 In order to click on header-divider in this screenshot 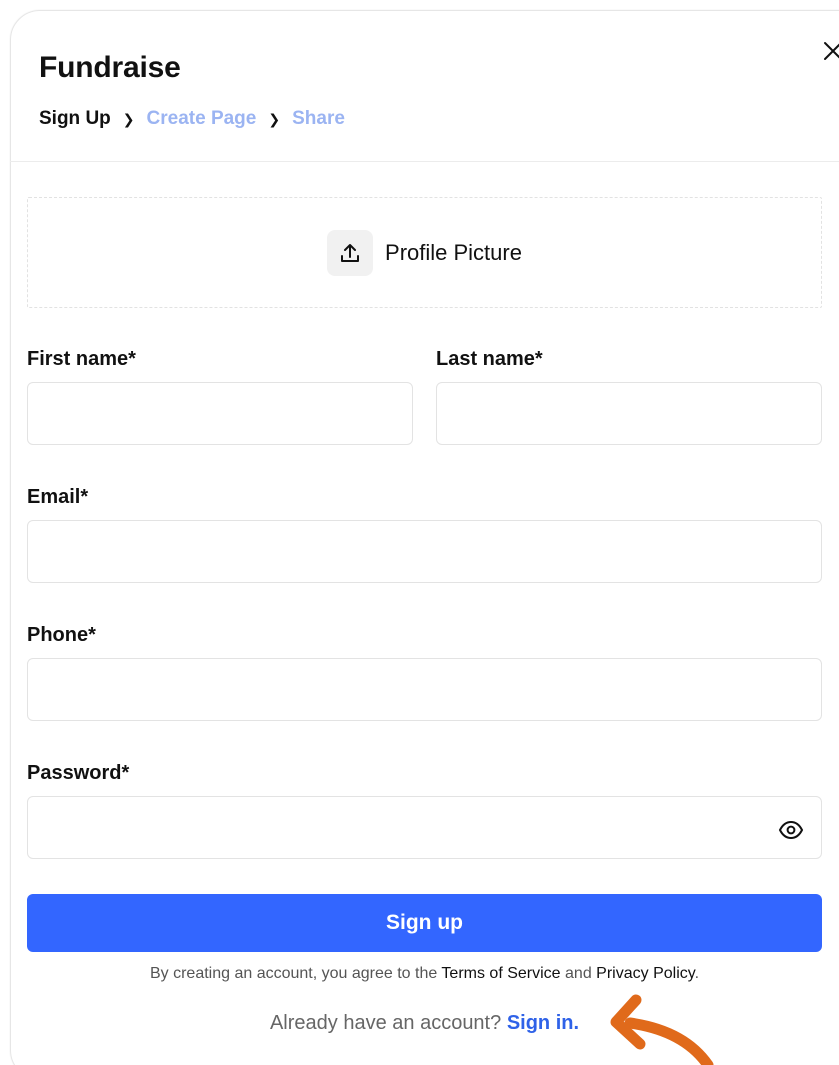, I will do `click(424, 161)`.